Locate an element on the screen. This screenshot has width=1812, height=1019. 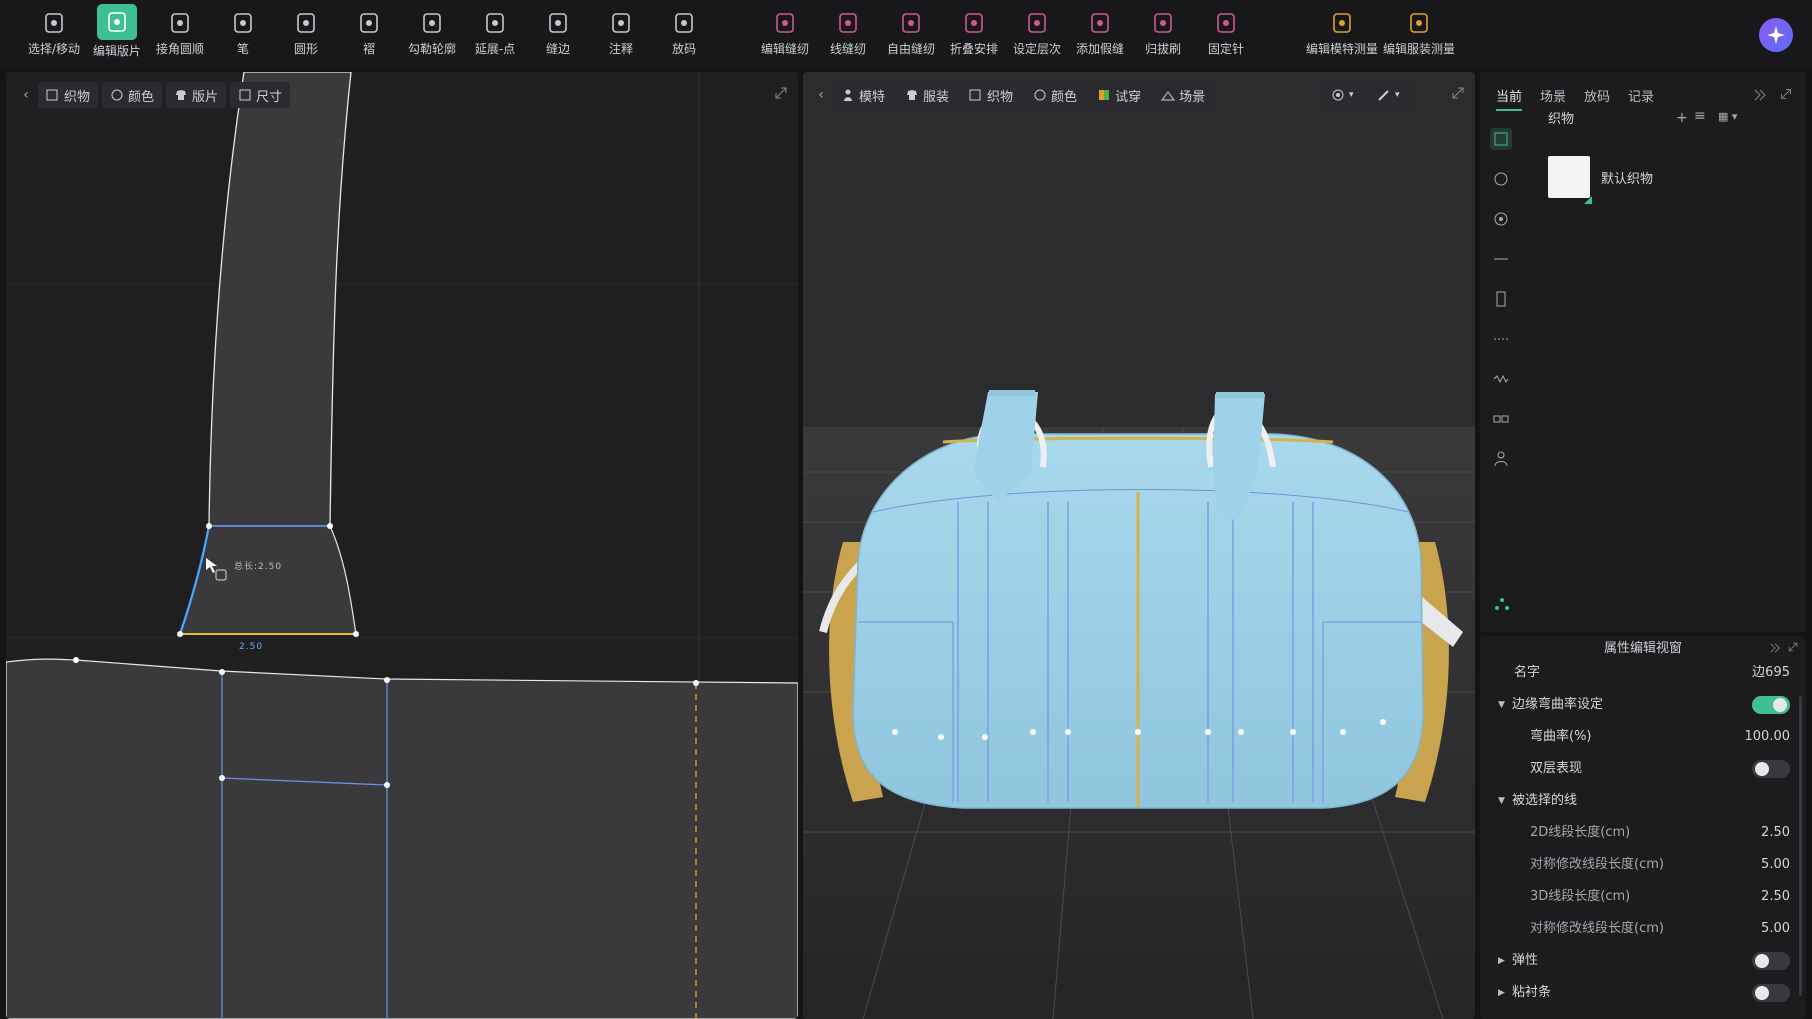
tool-label: 延展-点 is located at coordinates (495, 49).